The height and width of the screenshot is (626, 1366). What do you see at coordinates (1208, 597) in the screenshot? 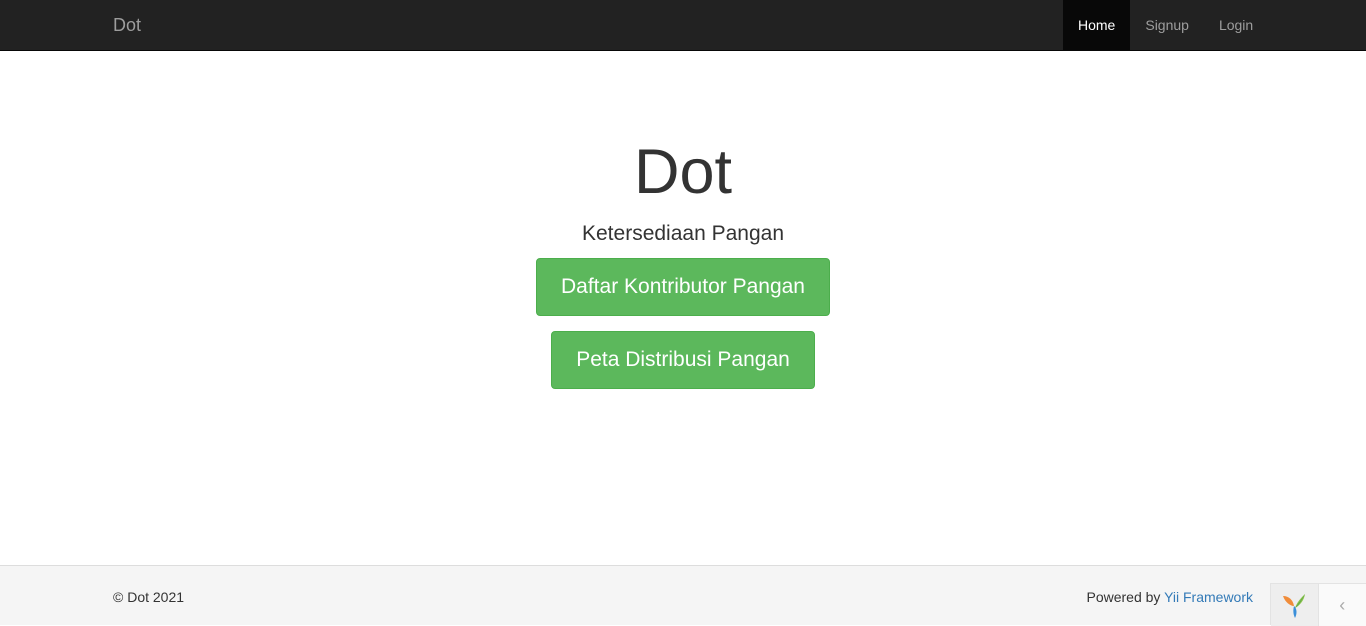
I see `yii-framework-link: Yii Framework` at bounding box center [1208, 597].